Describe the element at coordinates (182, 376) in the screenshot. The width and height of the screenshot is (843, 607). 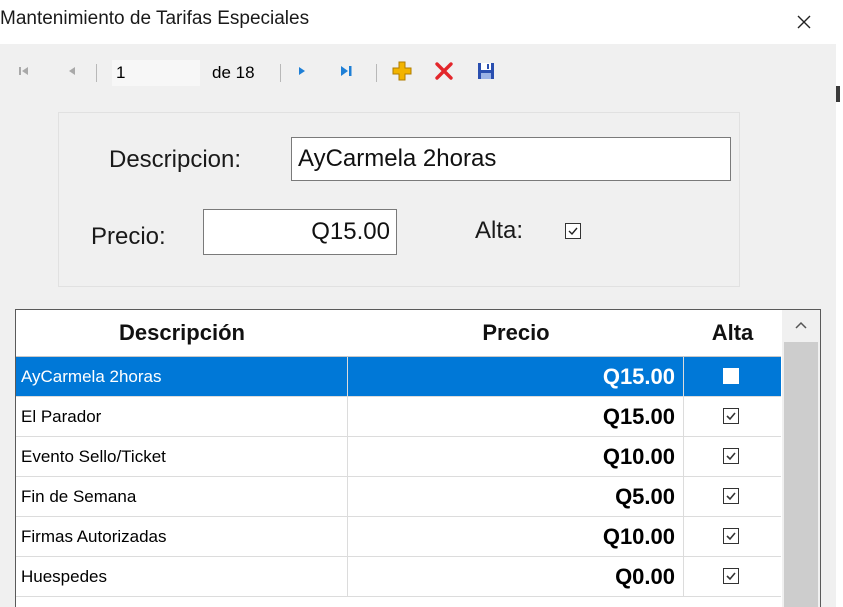
I see `cell-descripcion: AyCarmela 2horas` at that location.